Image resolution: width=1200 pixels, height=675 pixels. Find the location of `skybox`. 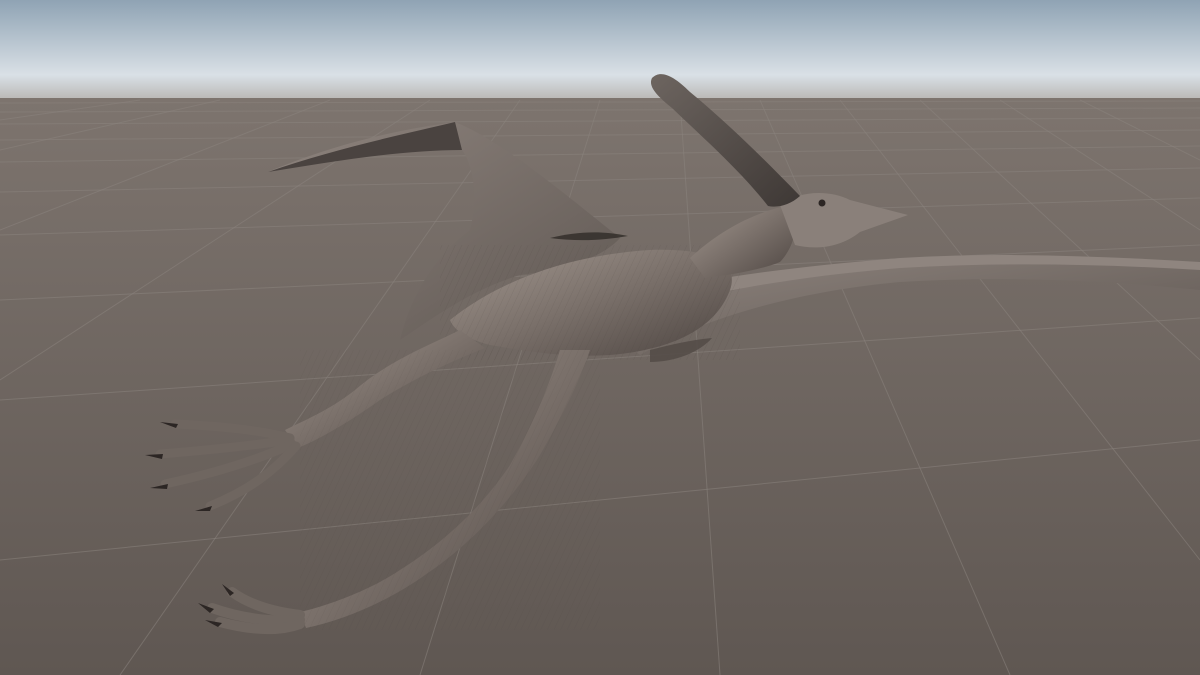

skybox is located at coordinates (600, 50).